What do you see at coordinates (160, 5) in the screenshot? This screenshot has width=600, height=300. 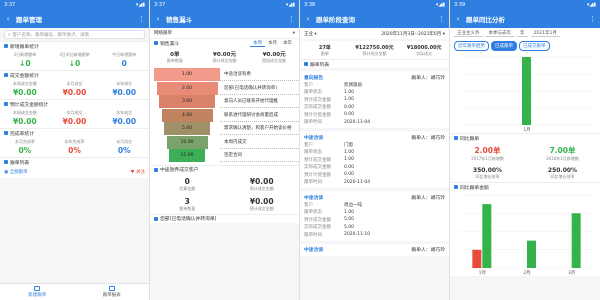 I see `status-time: 3:37` at bounding box center [160, 5].